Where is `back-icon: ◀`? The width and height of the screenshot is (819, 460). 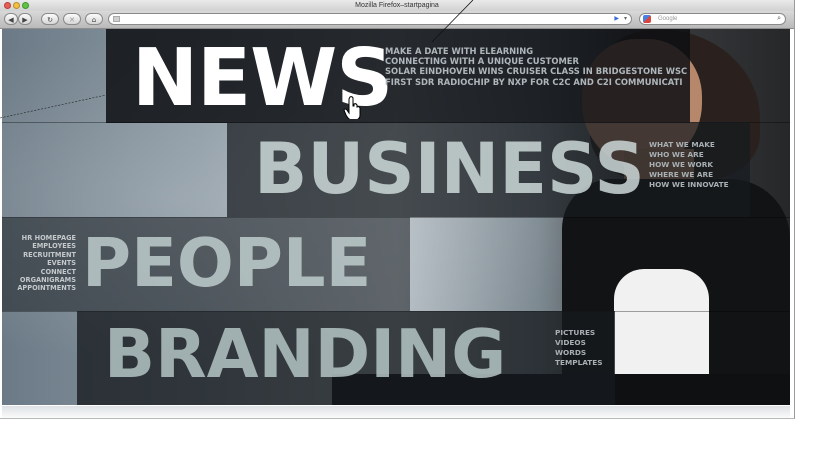
back-icon: ◀ is located at coordinates (11, 20).